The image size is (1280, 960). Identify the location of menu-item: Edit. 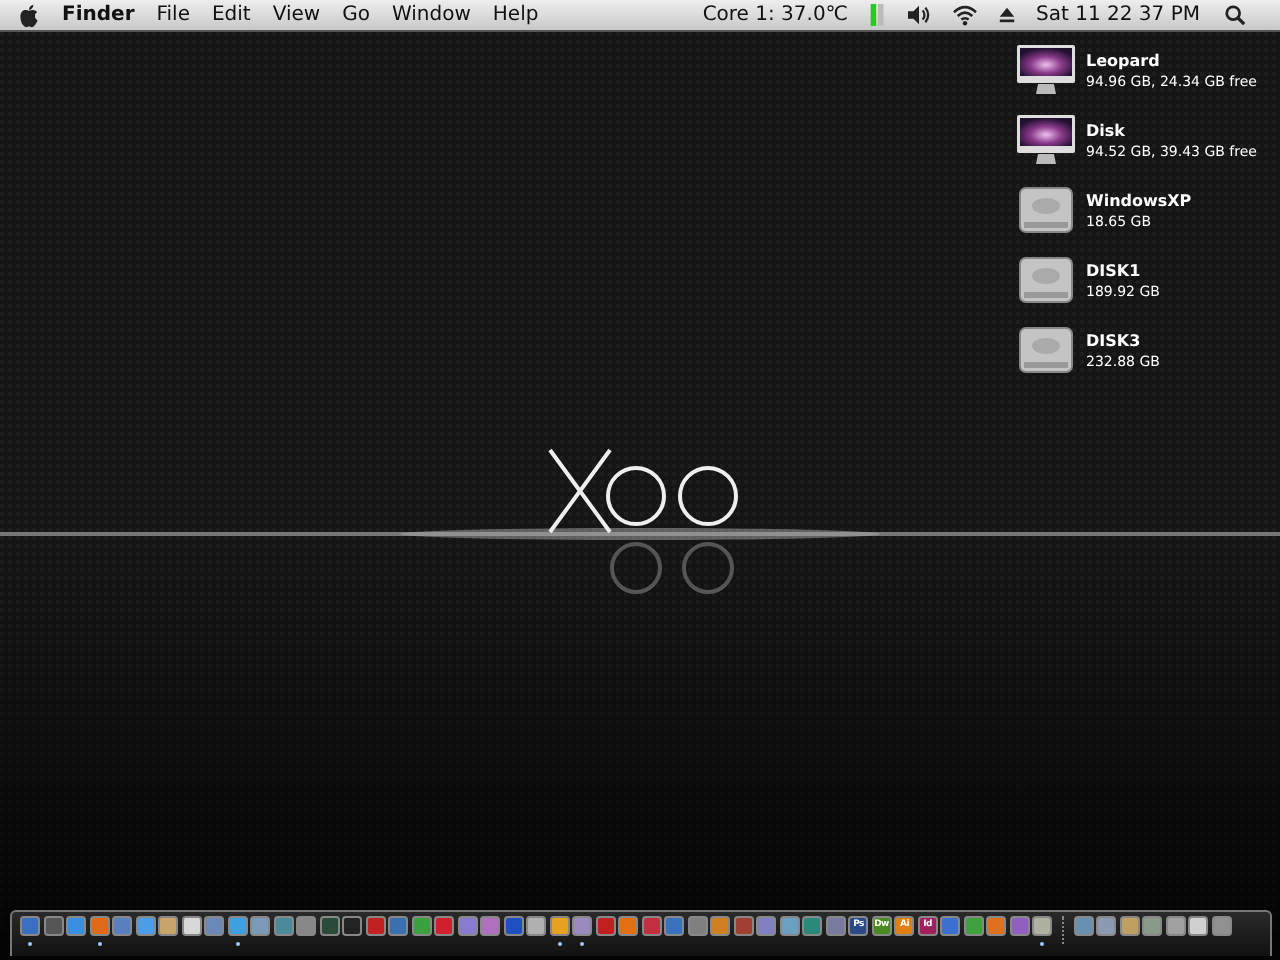
(231, 15).